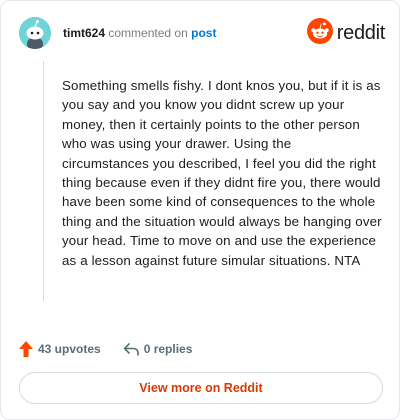 This screenshot has height=420, width=400. I want to click on snoo-avatar-icon, so click(35, 33).